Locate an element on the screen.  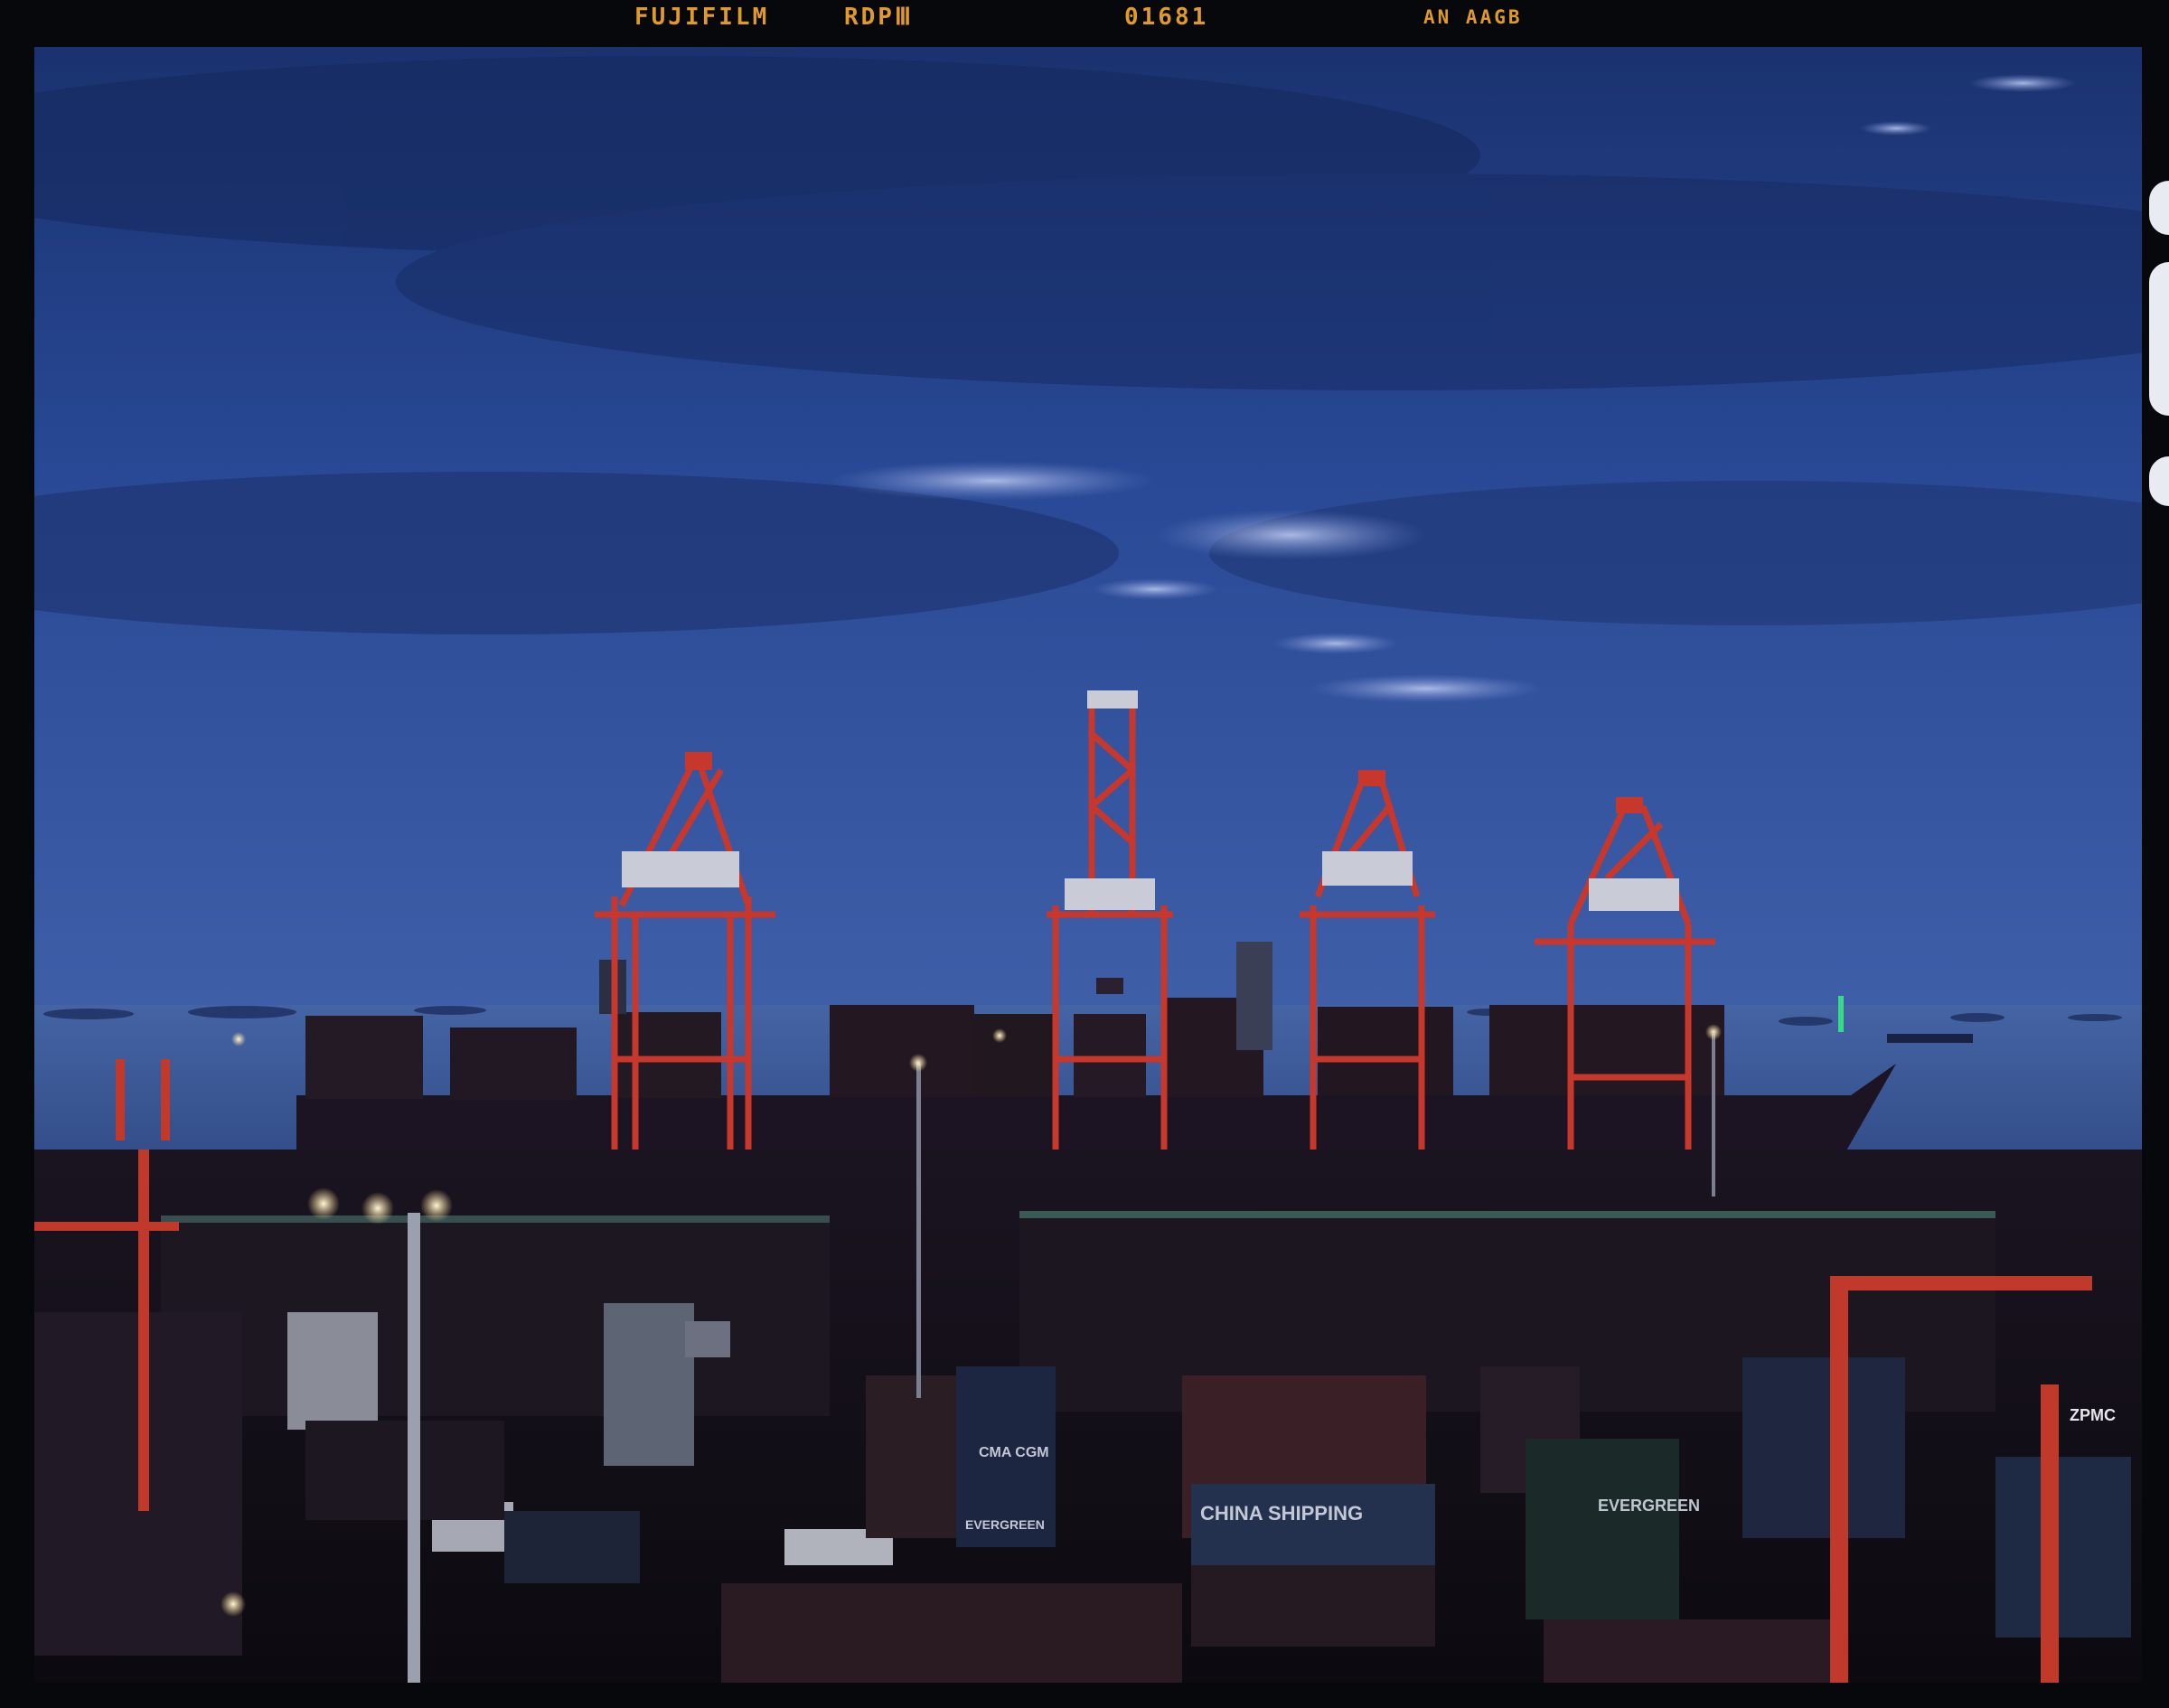
film-brand-text: FUJIFILM is located at coordinates (702, 17).